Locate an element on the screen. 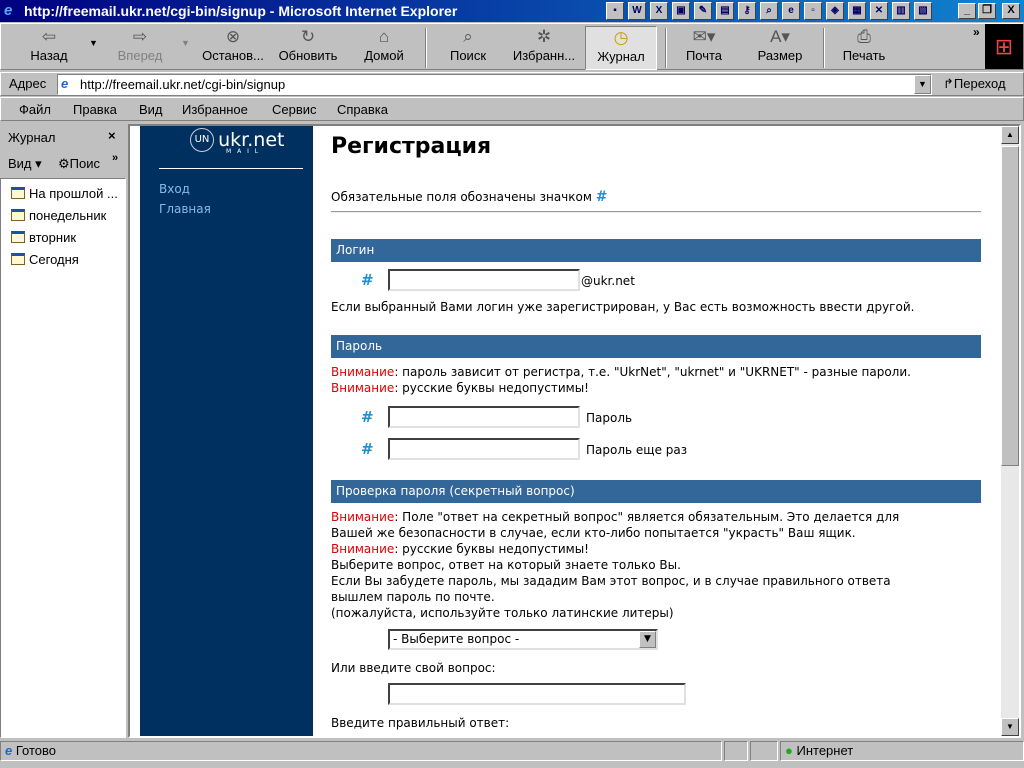 Image resolution: width=1024 pixels, height=768 pixels. toolbar-chevron-icon: » is located at coordinates (976, 32).